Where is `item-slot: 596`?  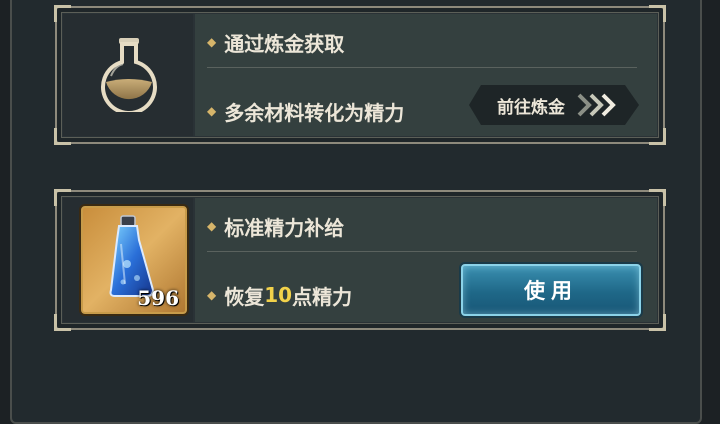
item-slot: 596 is located at coordinates (134, 260).